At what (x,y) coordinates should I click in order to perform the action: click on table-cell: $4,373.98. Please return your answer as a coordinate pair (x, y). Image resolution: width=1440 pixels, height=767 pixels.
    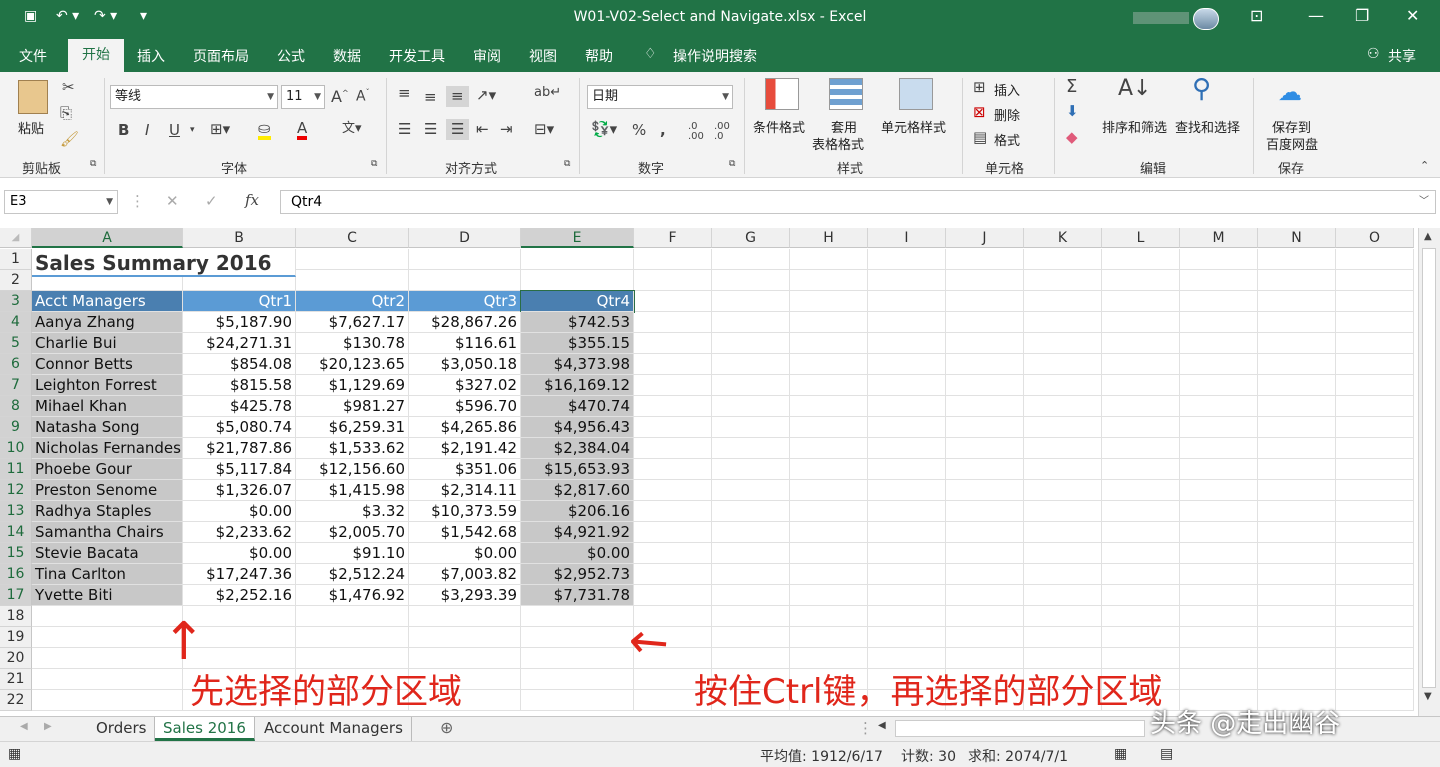
    Looking at the image, I should click on (577, 364).